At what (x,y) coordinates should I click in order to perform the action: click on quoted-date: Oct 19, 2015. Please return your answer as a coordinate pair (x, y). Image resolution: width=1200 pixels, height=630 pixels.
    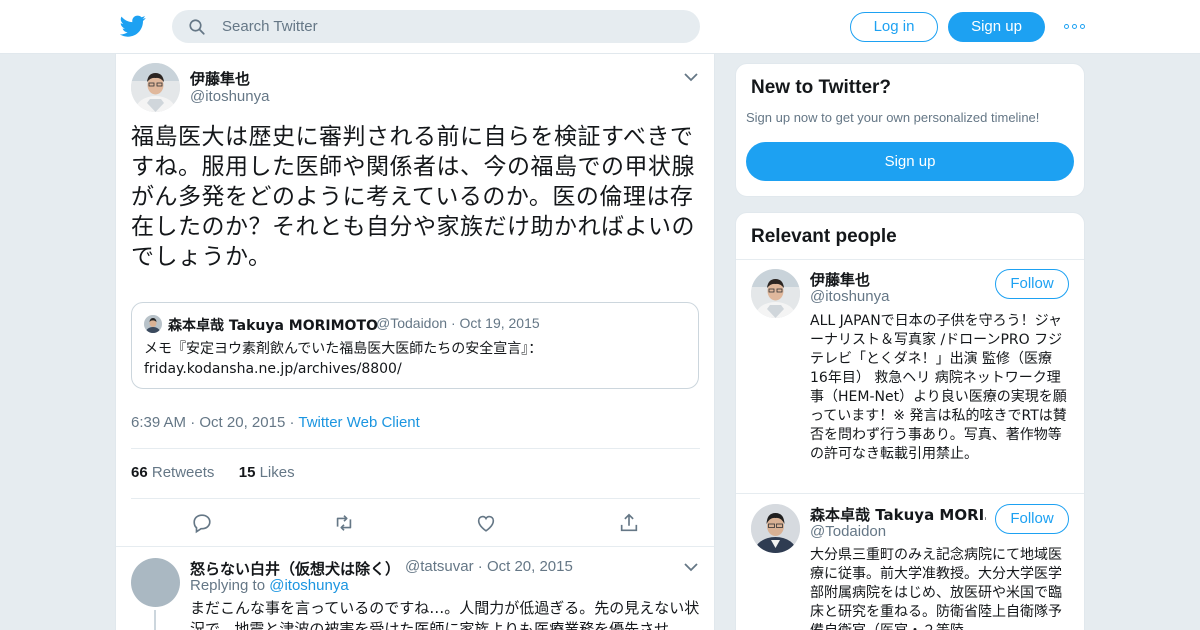
    Looking at the image, I should click on (499, 323).